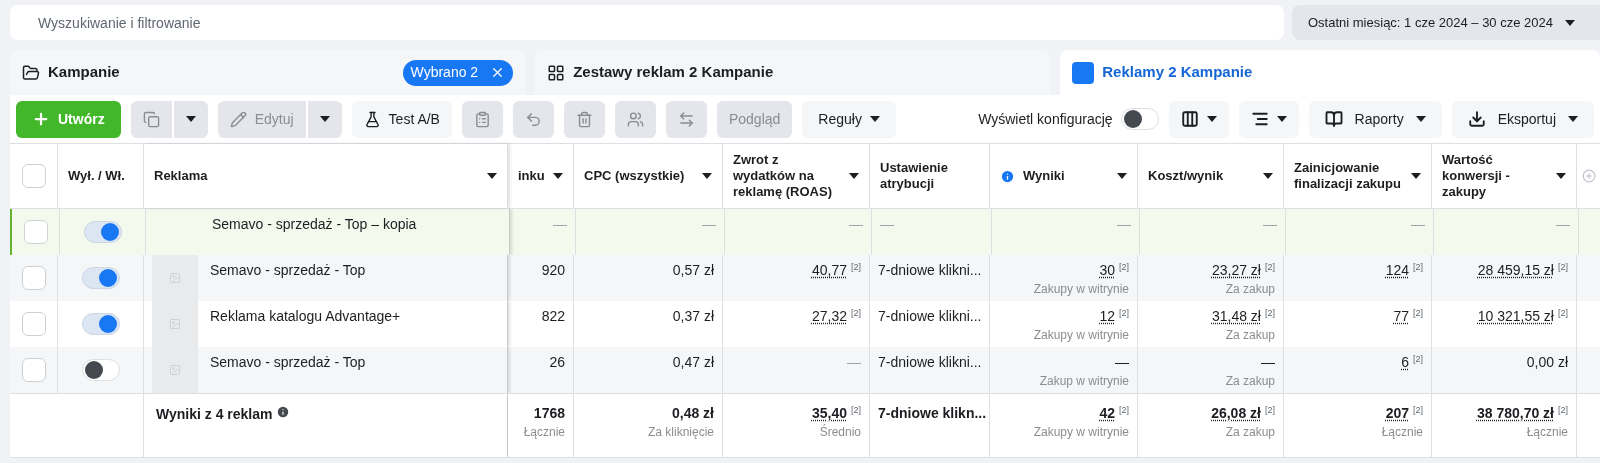  What do you see at coordinates (829, 413) in the screenshot?
I see `cell-value: 35,40` at bounding box center [829, 413].